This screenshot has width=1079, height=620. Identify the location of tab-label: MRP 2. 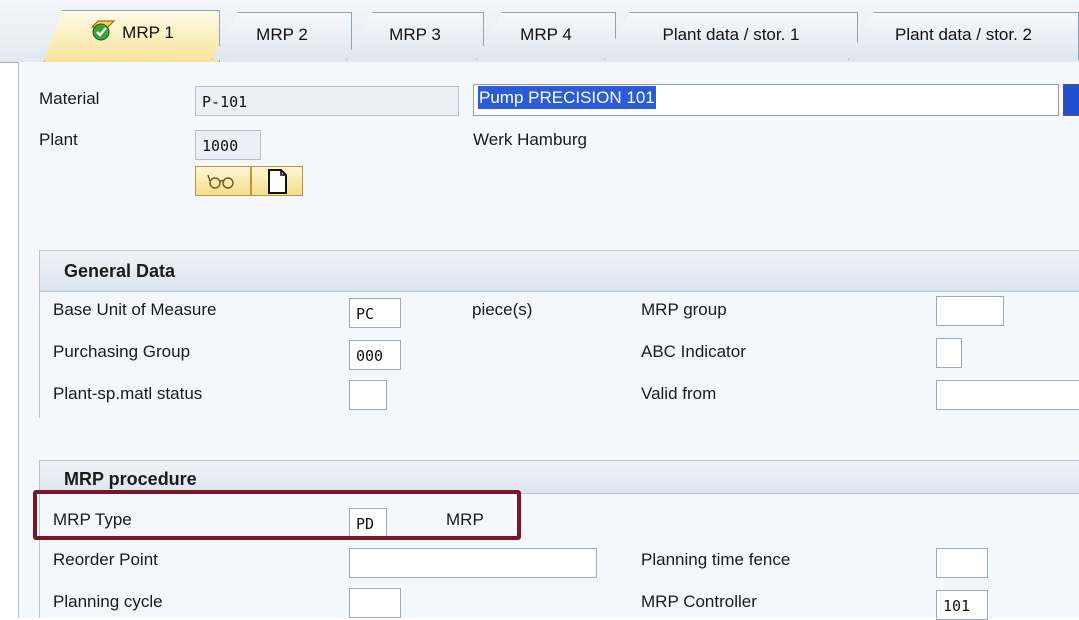
(282, 34).